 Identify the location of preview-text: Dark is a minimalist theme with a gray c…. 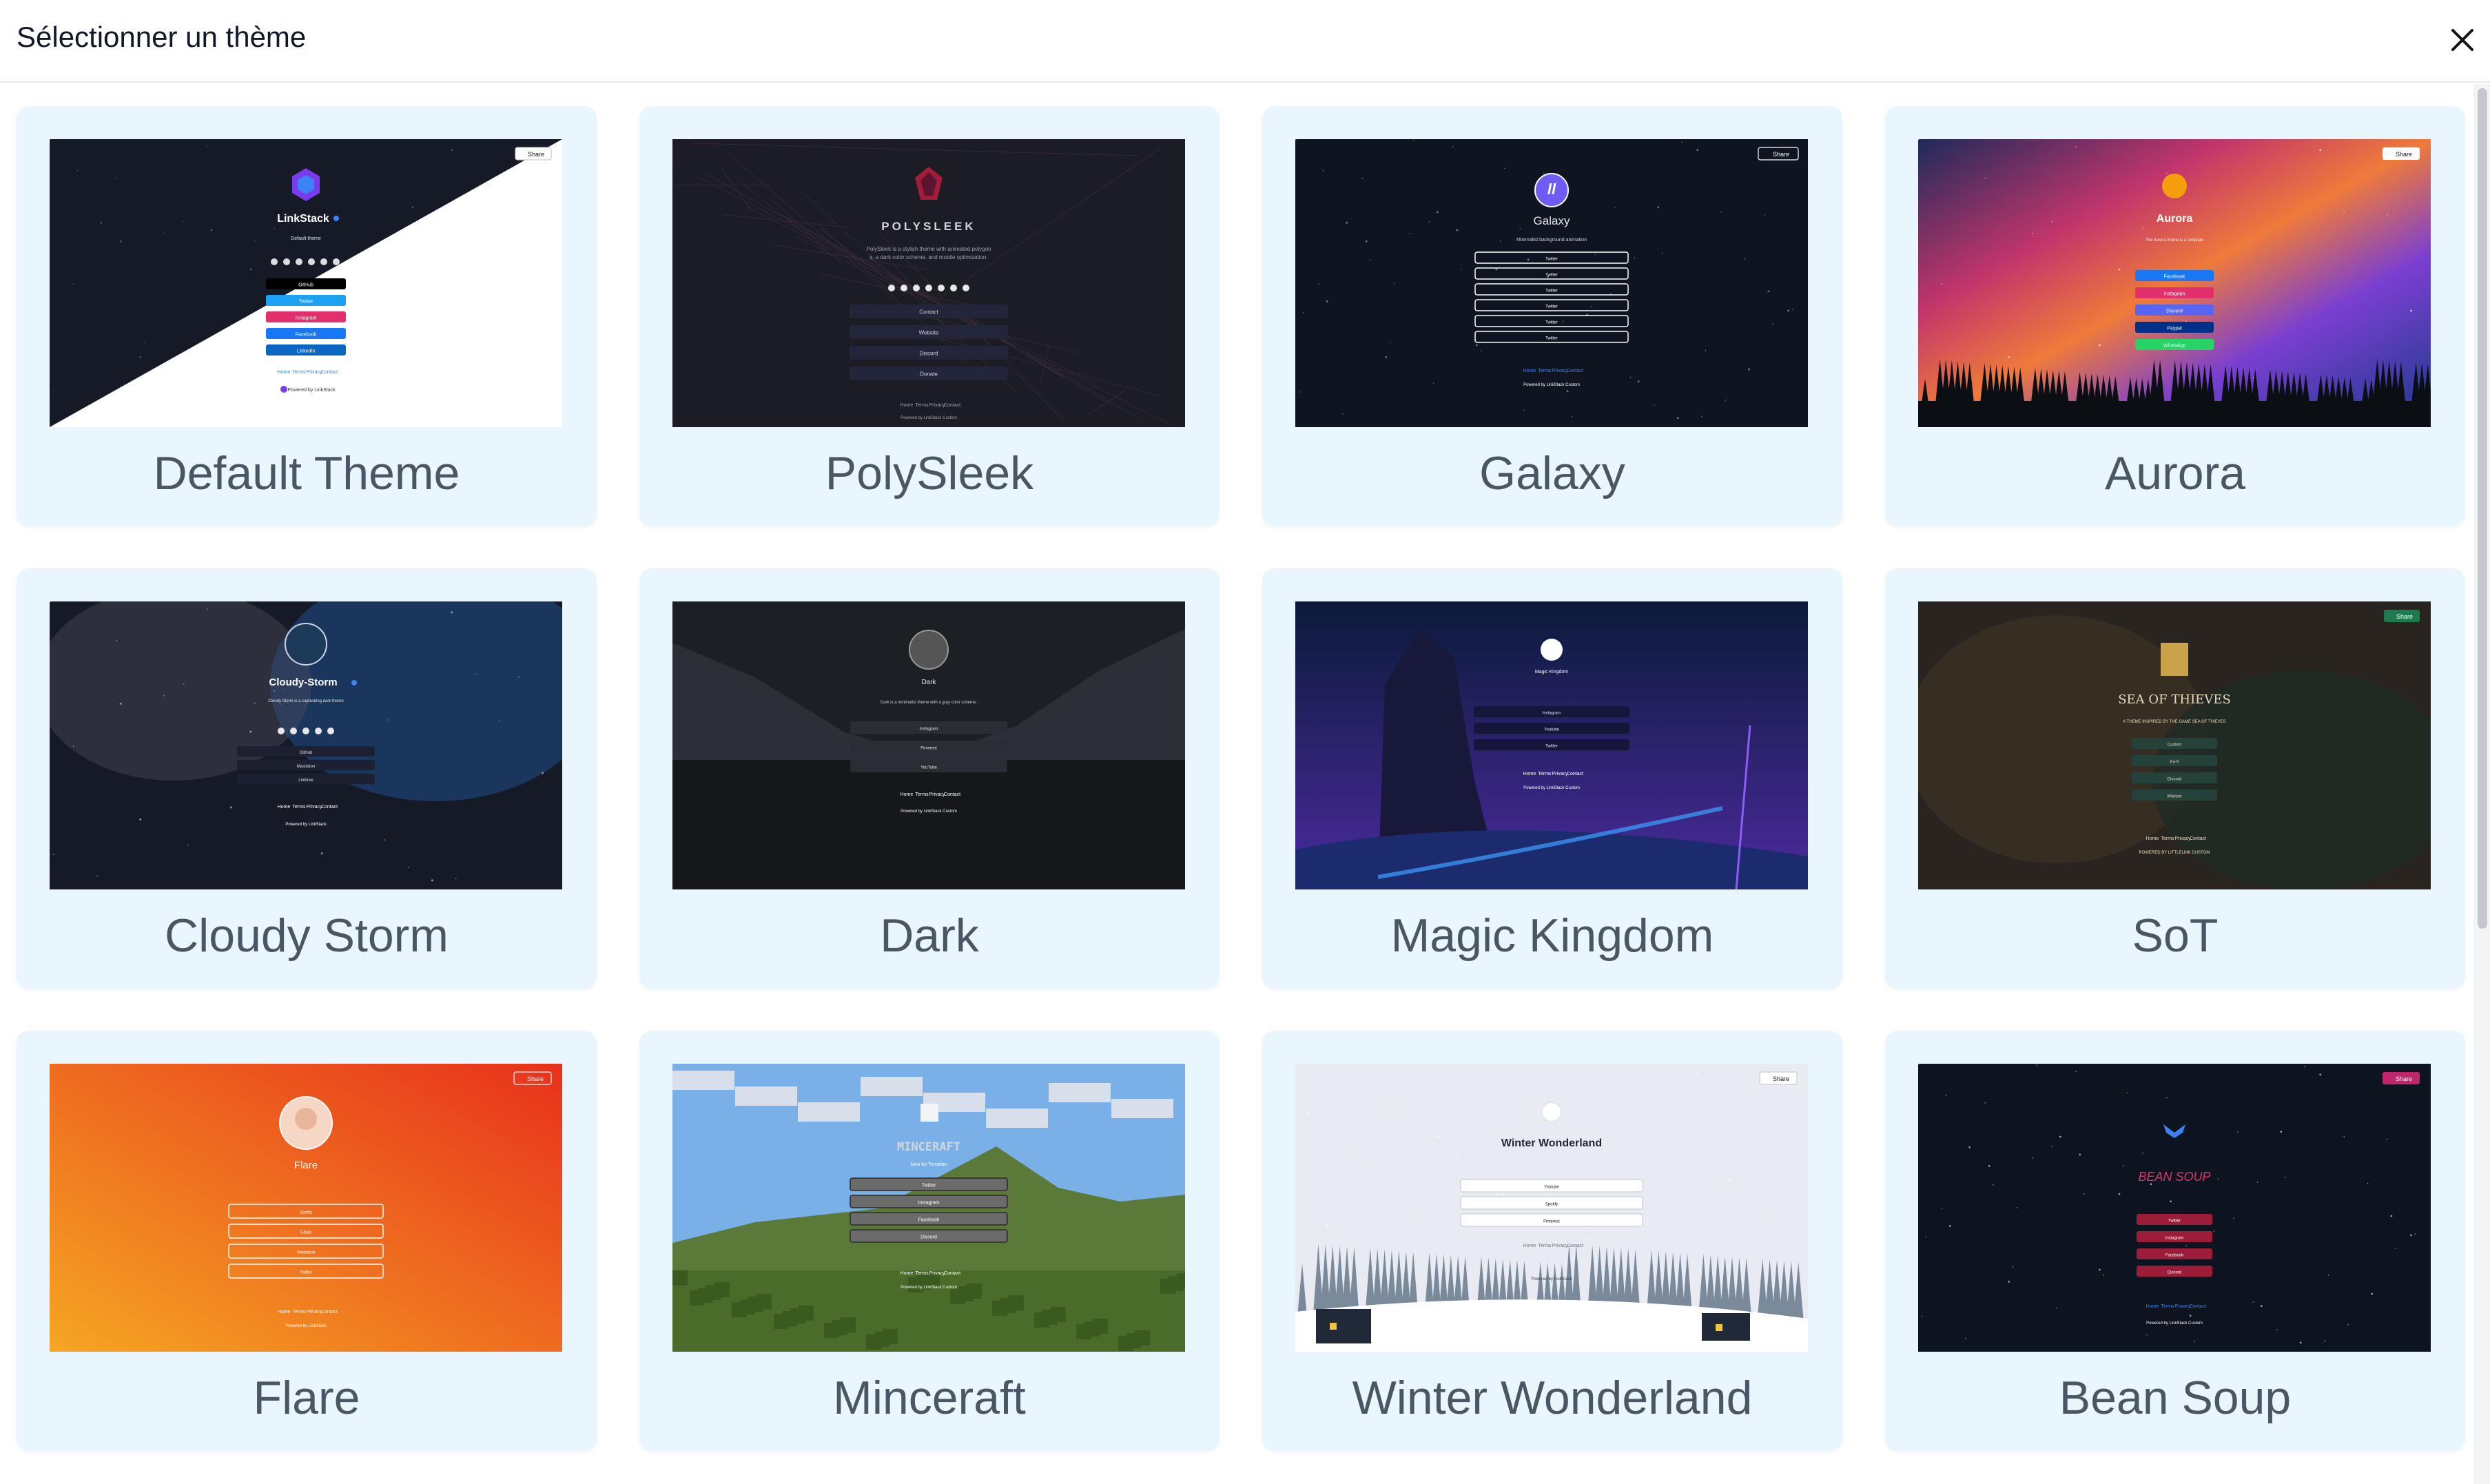
(929, 703).